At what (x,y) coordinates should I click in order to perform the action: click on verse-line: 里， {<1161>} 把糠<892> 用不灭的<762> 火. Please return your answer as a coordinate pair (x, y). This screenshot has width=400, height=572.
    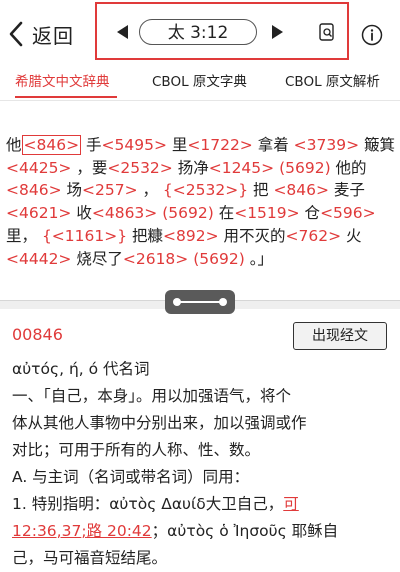
    Looking at the image, I should click on (202, 236).